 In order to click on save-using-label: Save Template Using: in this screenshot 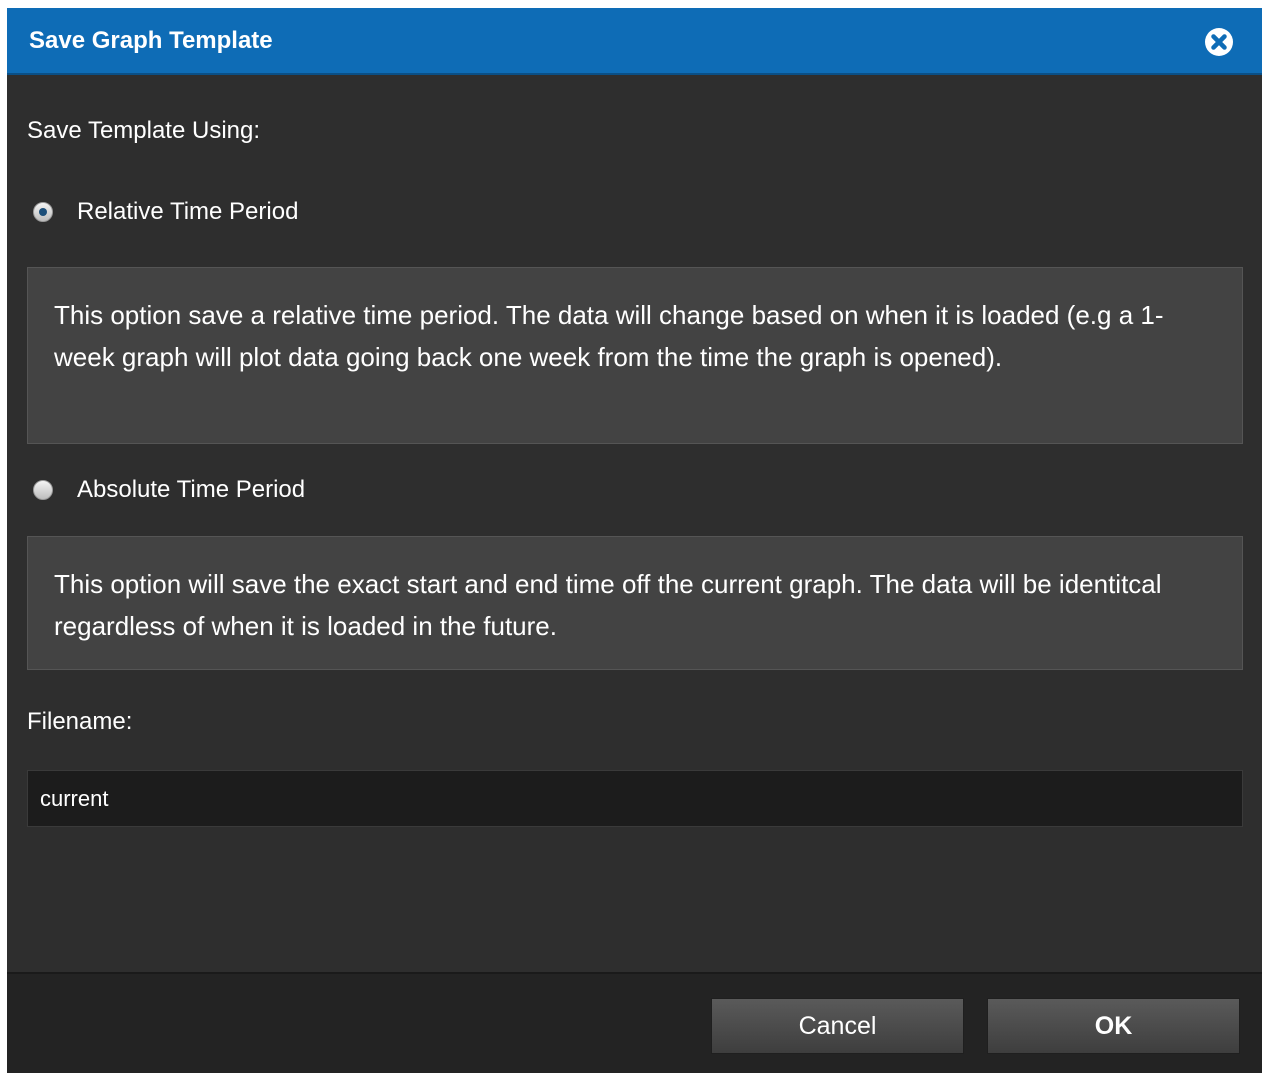, I will do `click(144, 130)`.